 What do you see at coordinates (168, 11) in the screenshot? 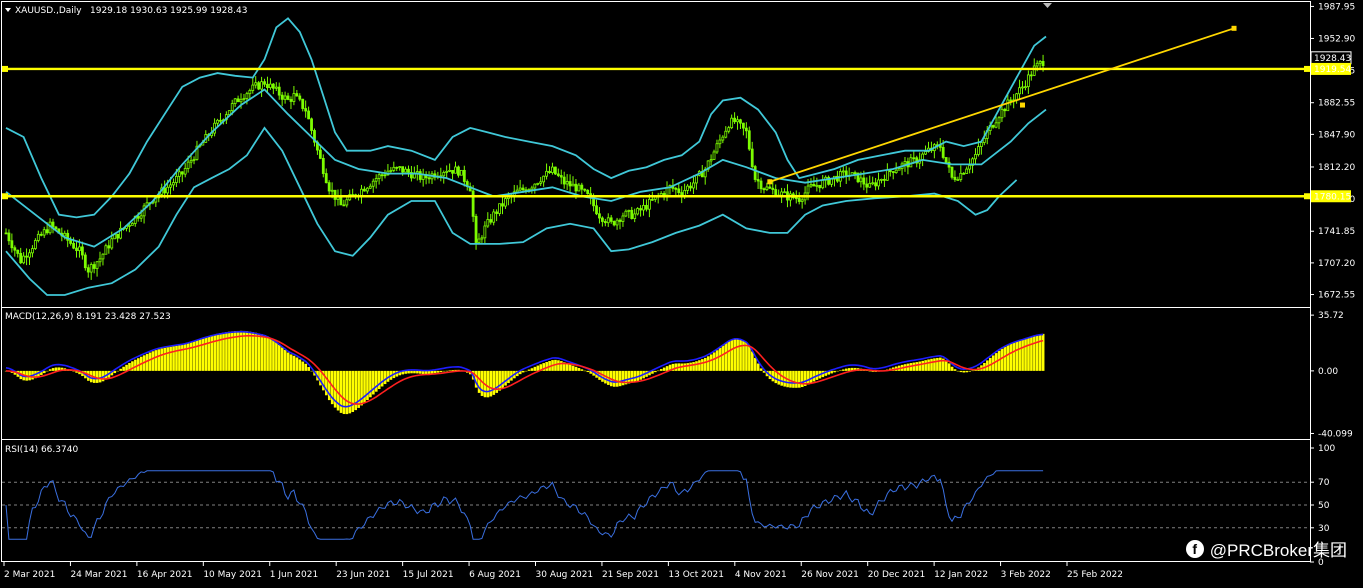
I see `ohlc-label: 1929.18 1930.63 1925.99 1928.43` at bounding box center [168, 11].